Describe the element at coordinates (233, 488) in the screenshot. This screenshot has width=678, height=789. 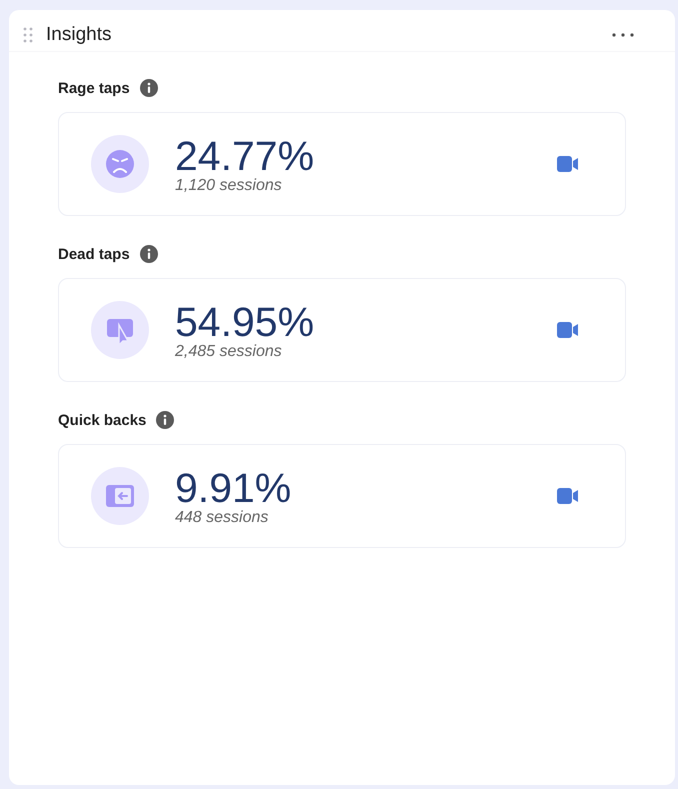
I see `metric-value: 9.91%` at that location.